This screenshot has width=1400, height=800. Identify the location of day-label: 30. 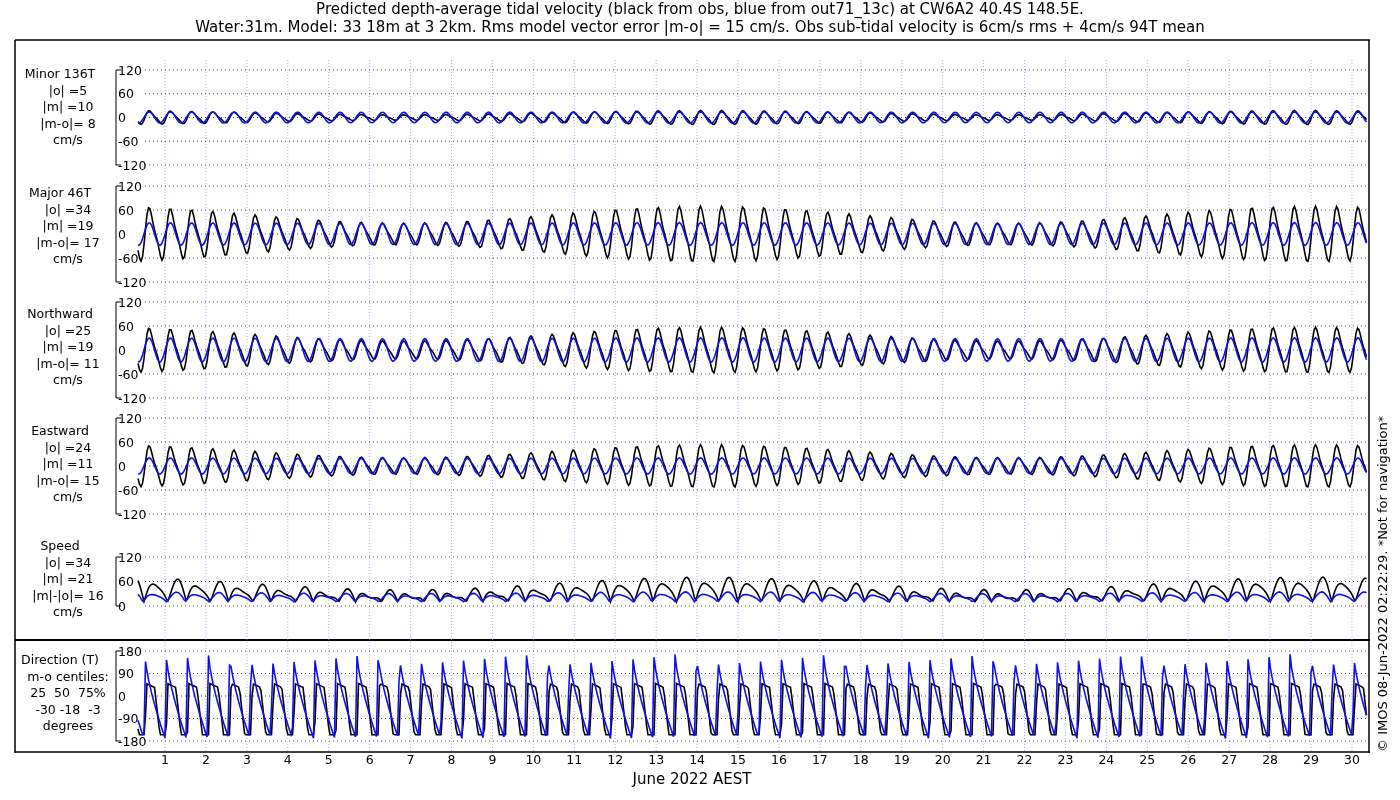
(1352, 759).